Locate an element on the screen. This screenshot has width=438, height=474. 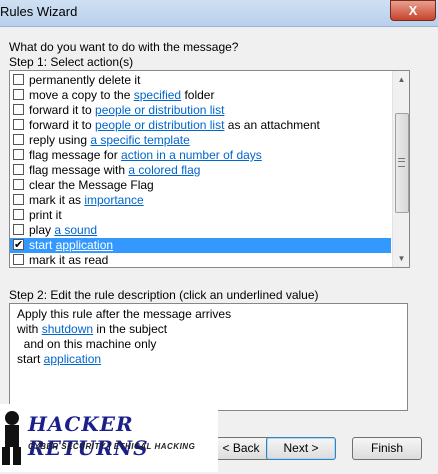
window-title: Rules Wizard is located at coordinates (39, 11).